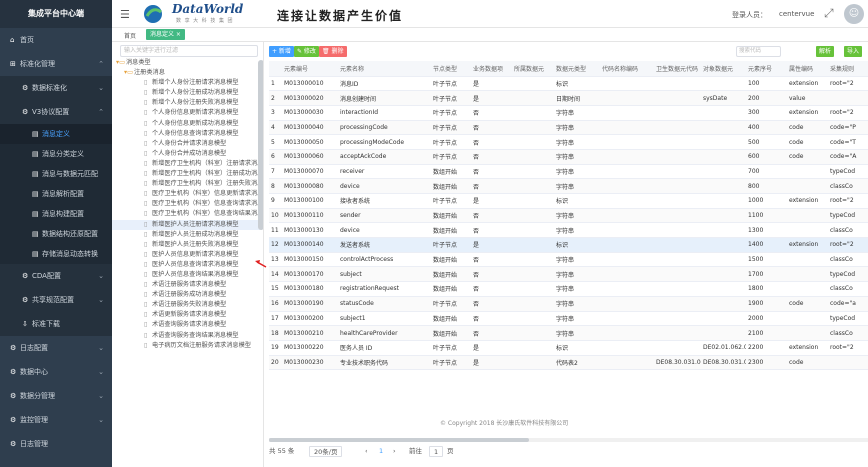  I want to click on tree-node: ▯ 个人身份信息更新请求消息模型, so click(186, 113).